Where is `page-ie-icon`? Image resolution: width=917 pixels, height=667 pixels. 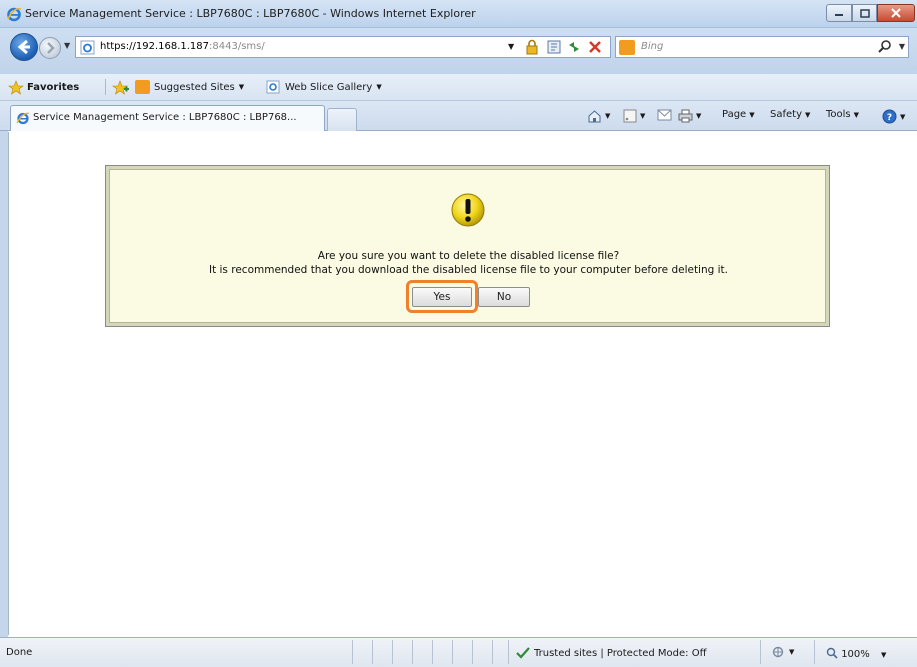
page-ie-icon is located at coordinates (87, 47).